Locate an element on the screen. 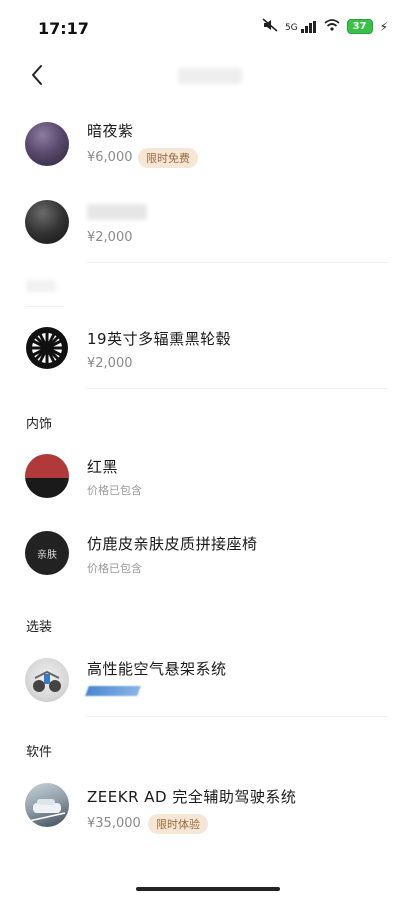  item-title: 19英寸多辐熏黑轮毂 is located at coordinates (159, 339).